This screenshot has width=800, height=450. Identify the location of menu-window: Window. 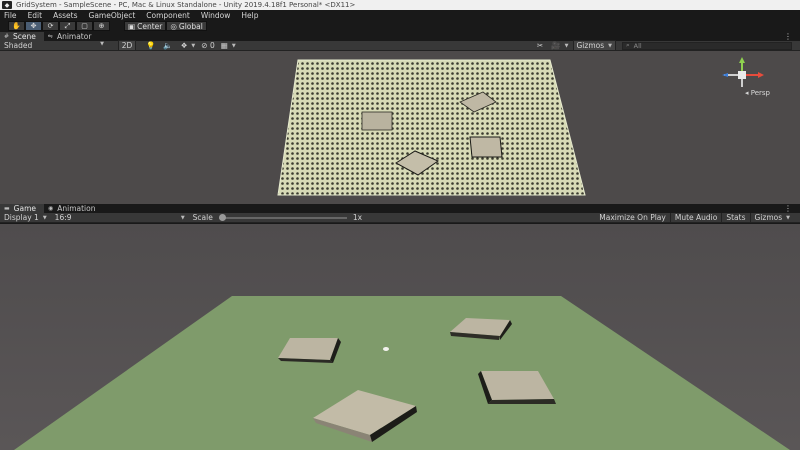
(216, 15).